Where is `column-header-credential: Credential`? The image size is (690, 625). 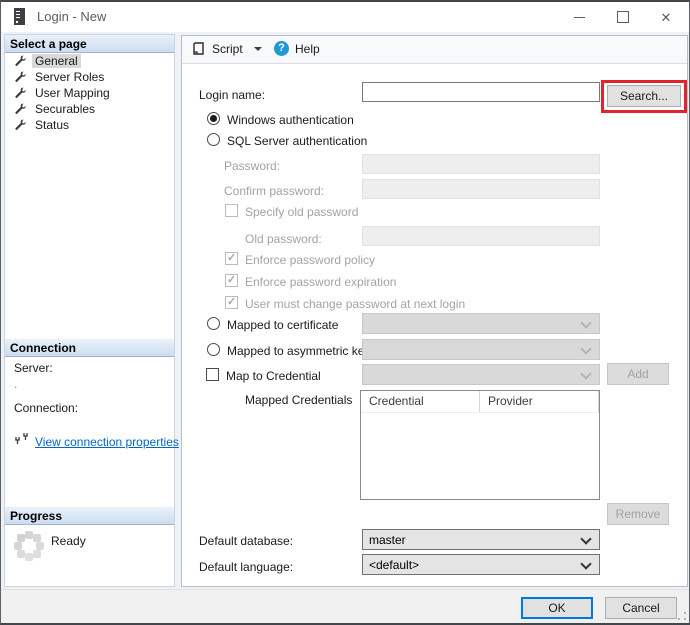 column-header-credential: Credential is located at coordinates (420, 401).